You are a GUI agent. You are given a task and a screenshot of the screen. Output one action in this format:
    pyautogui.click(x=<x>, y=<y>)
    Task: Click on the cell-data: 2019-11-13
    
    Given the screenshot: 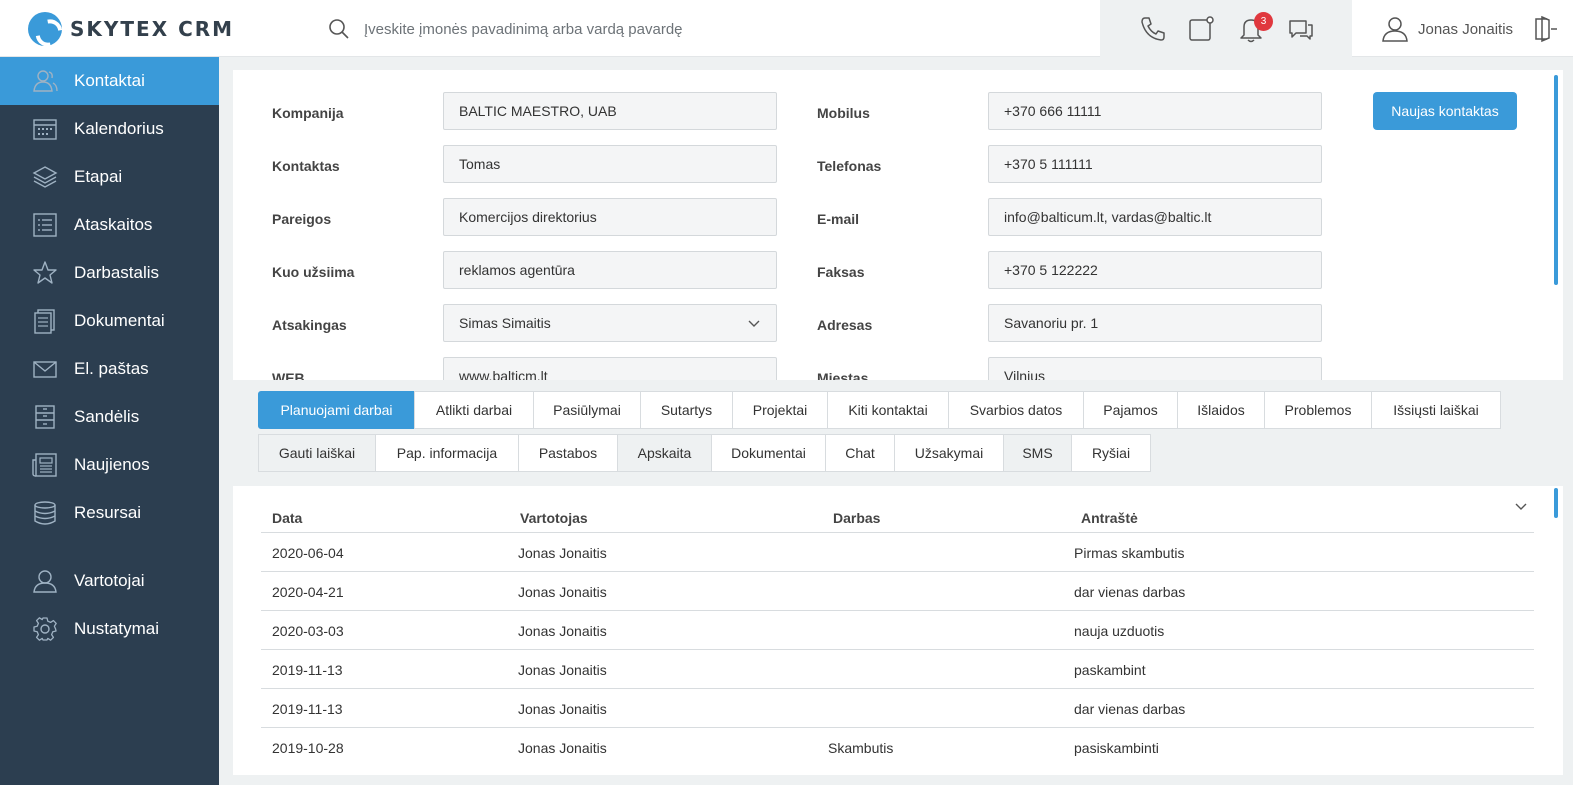 What is the action you would take?
    pyautogui.click(x=307, y=670)
    